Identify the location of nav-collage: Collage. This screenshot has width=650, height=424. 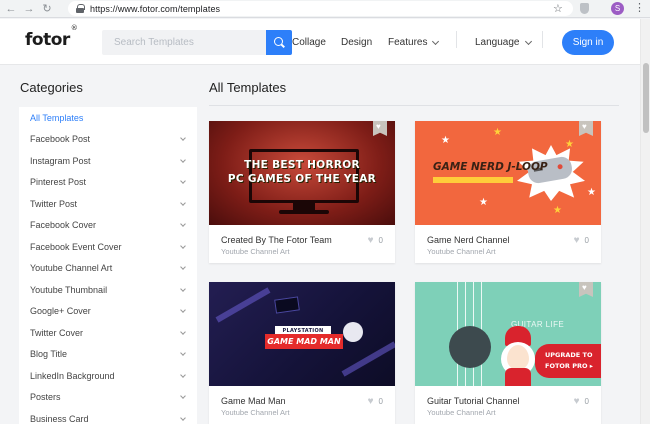
(309, 42).